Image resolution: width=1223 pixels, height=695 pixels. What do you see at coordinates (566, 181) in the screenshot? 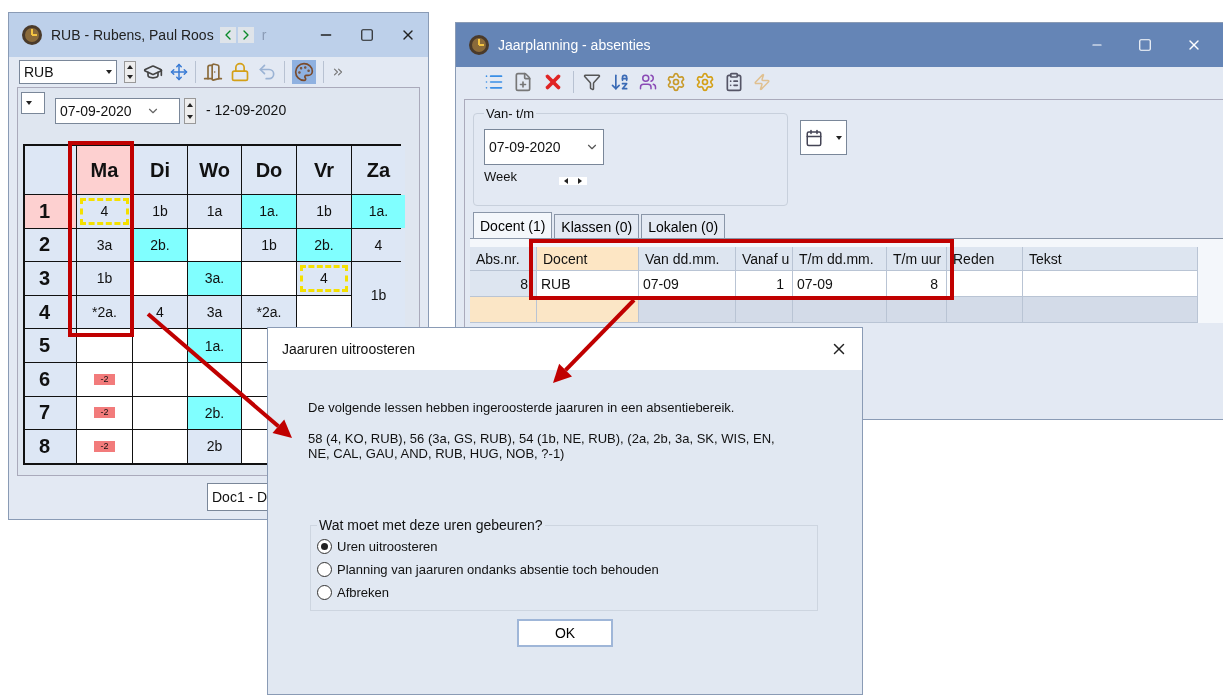
I see `previous-week-icon` at bounding box center [566, 181].